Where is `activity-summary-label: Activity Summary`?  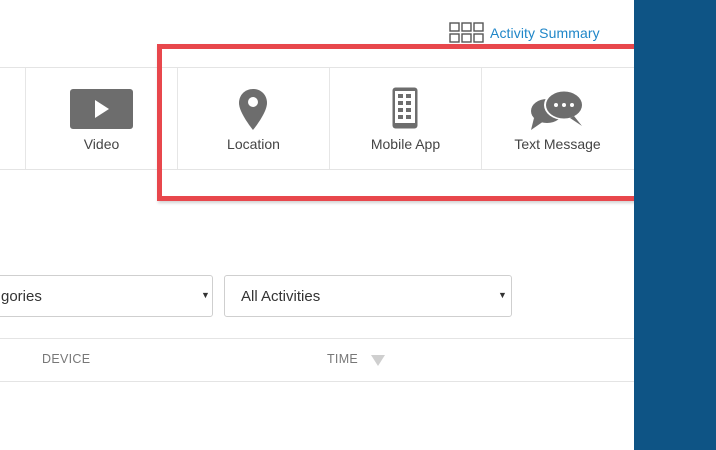
activity-summary-label: Activity Summary is located at coordinates (545, 33).